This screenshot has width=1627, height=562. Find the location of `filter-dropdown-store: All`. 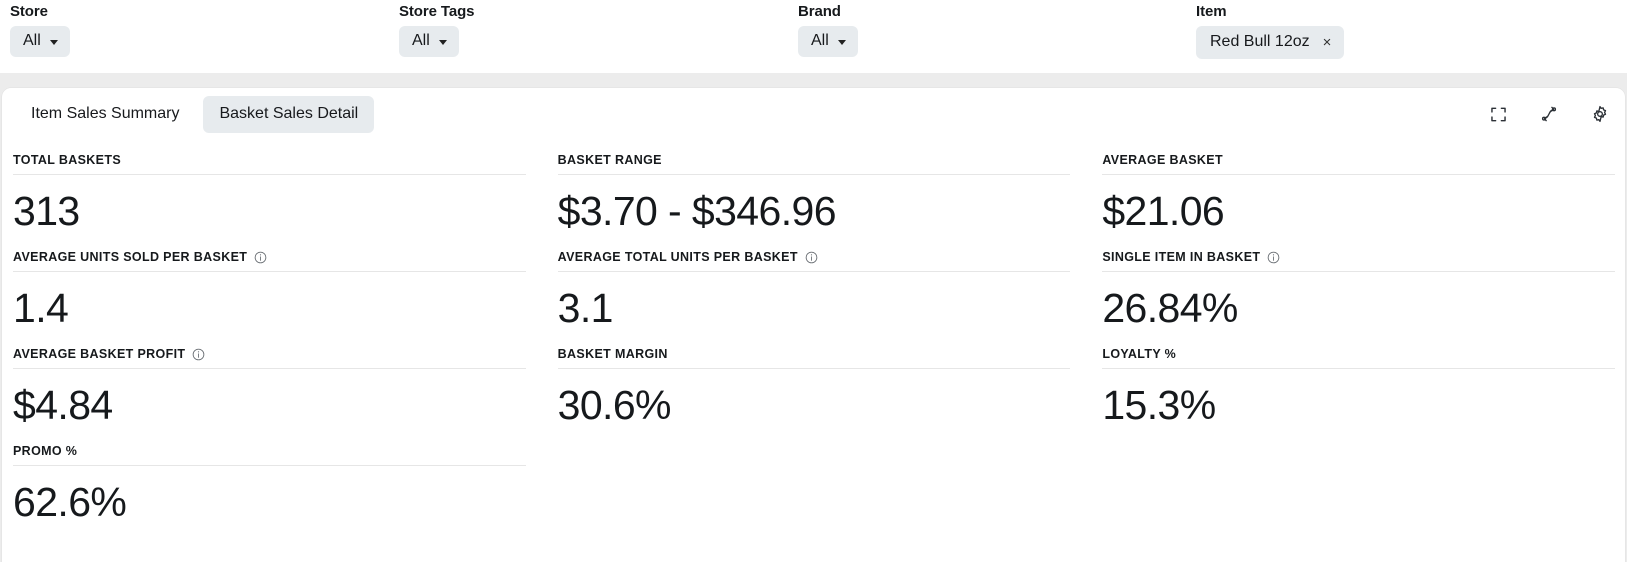

filter-dropdown-store: All is located at coordinates (40, 41).